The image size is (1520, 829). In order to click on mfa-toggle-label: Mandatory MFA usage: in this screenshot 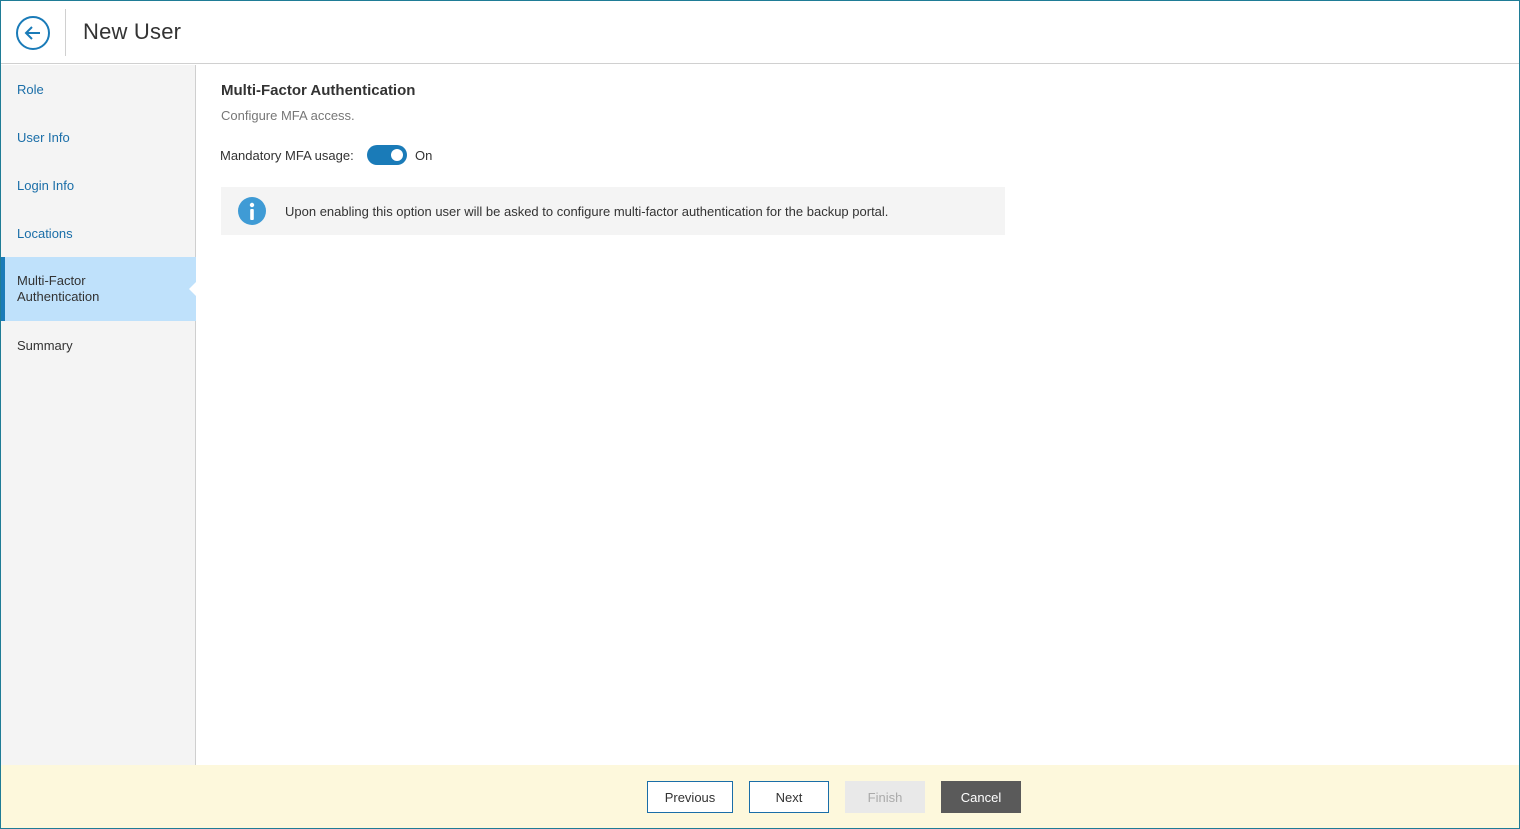, I will do `click(287, 155)`.